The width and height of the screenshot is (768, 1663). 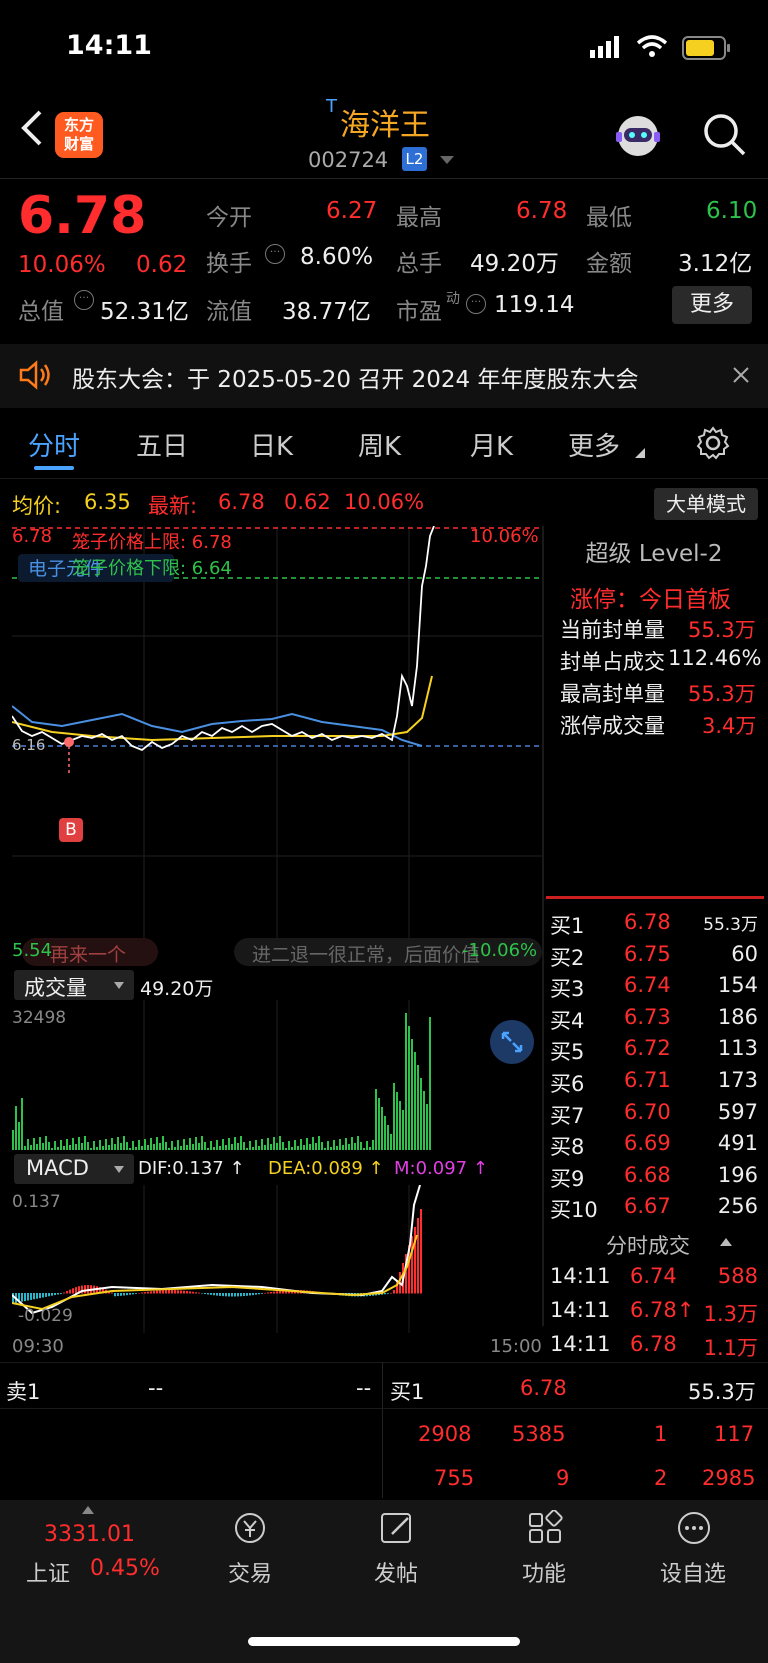 I want to click on nav-watchlist-label: 设自选, so click(x=693, y=1572).